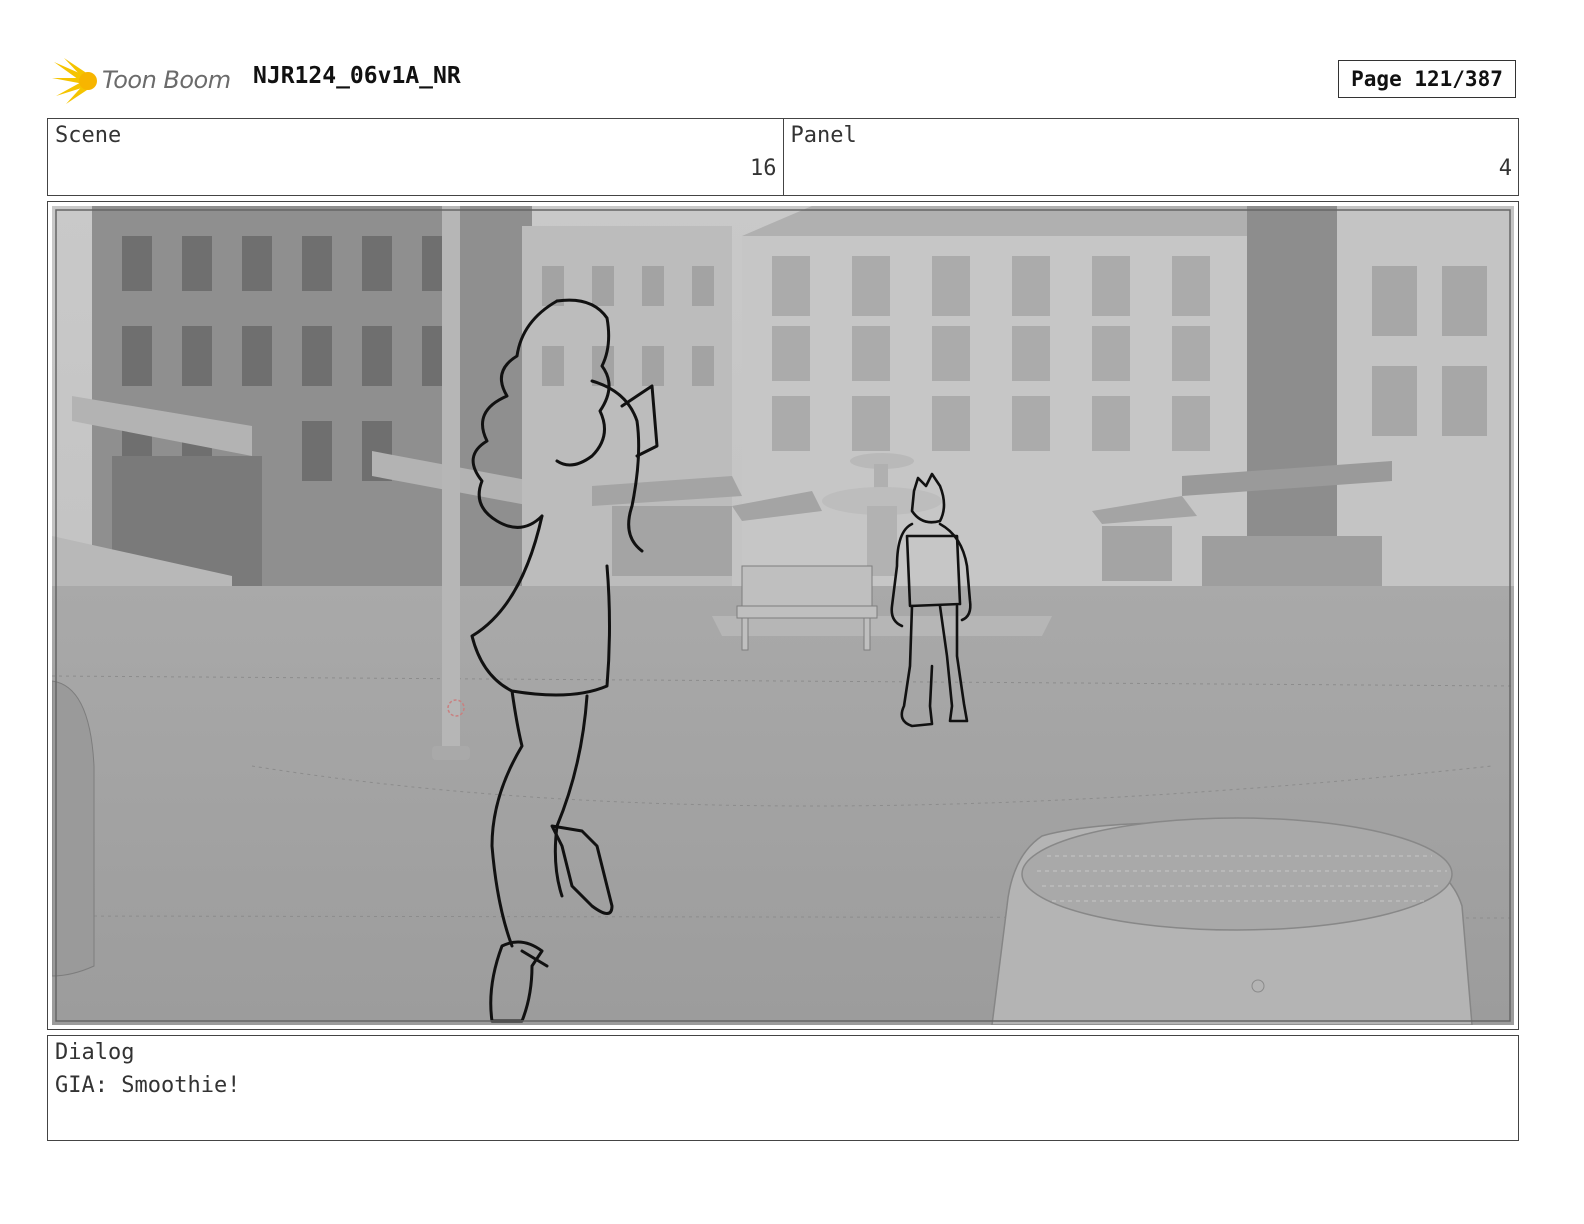  I want to click on logo-text: Toon Boom, so click(166, 80).